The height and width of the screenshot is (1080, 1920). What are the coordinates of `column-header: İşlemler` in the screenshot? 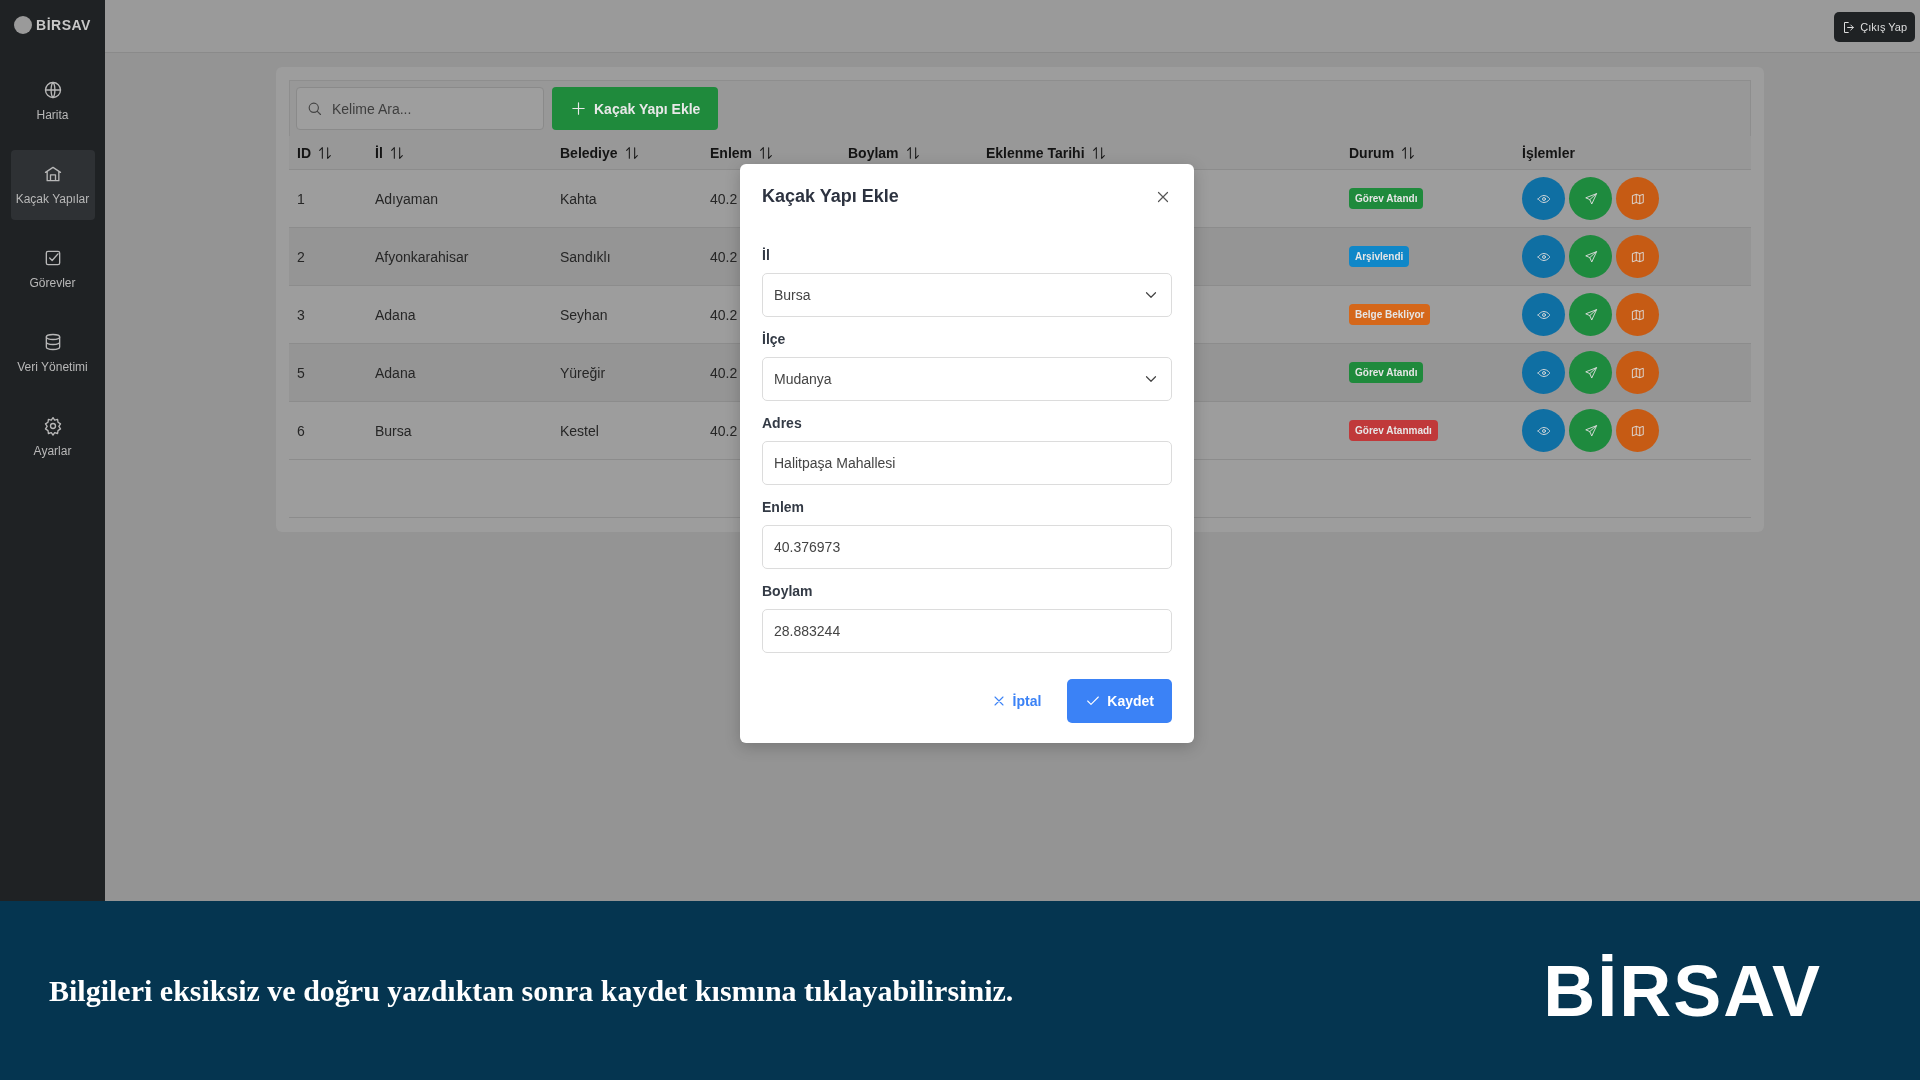 It's located at (1548, 152).